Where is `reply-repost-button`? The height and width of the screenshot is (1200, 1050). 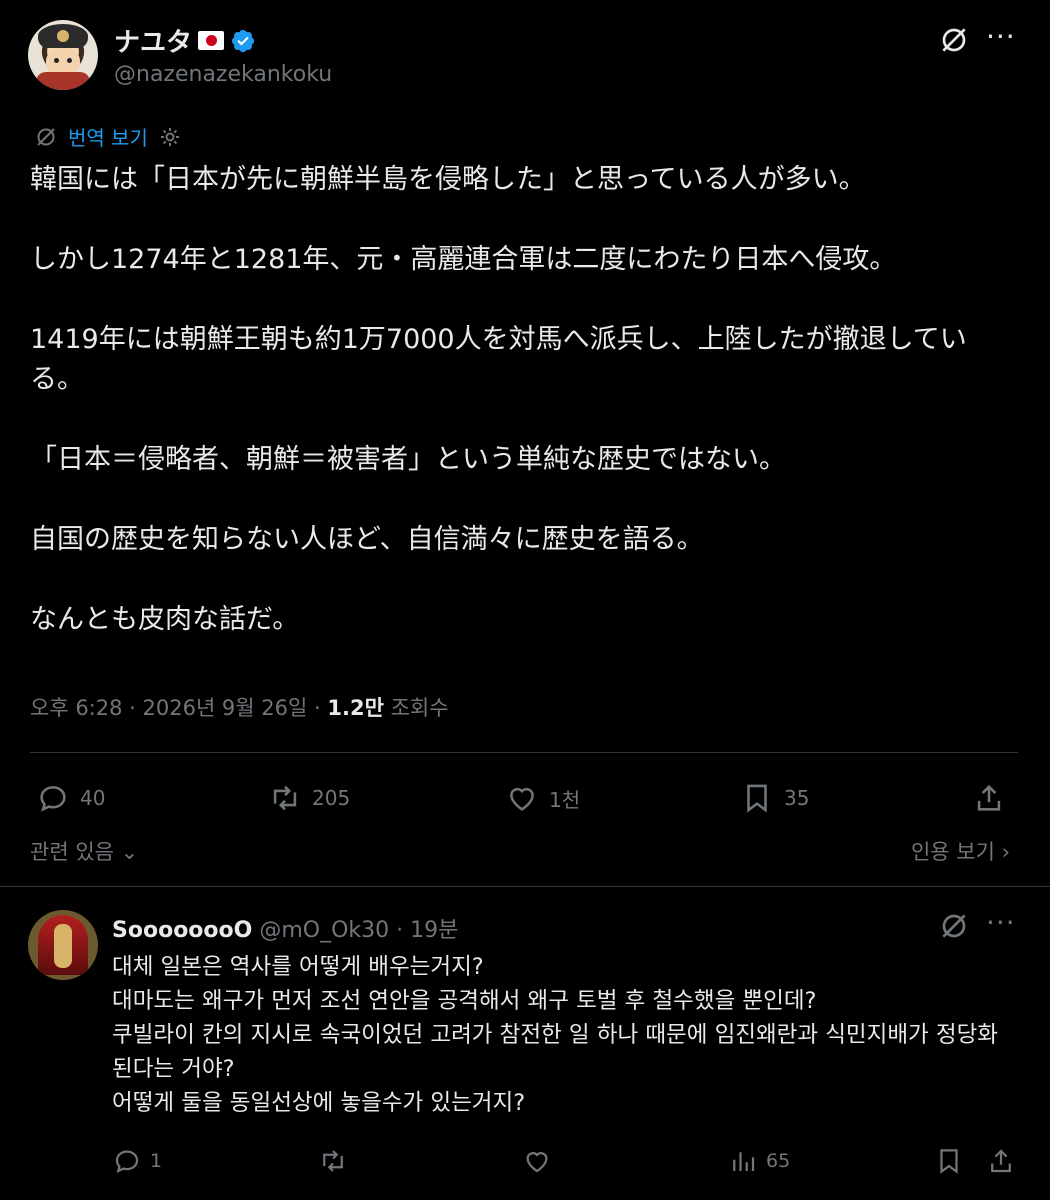 reply-repost-button is located at coordinates (333, 1161).